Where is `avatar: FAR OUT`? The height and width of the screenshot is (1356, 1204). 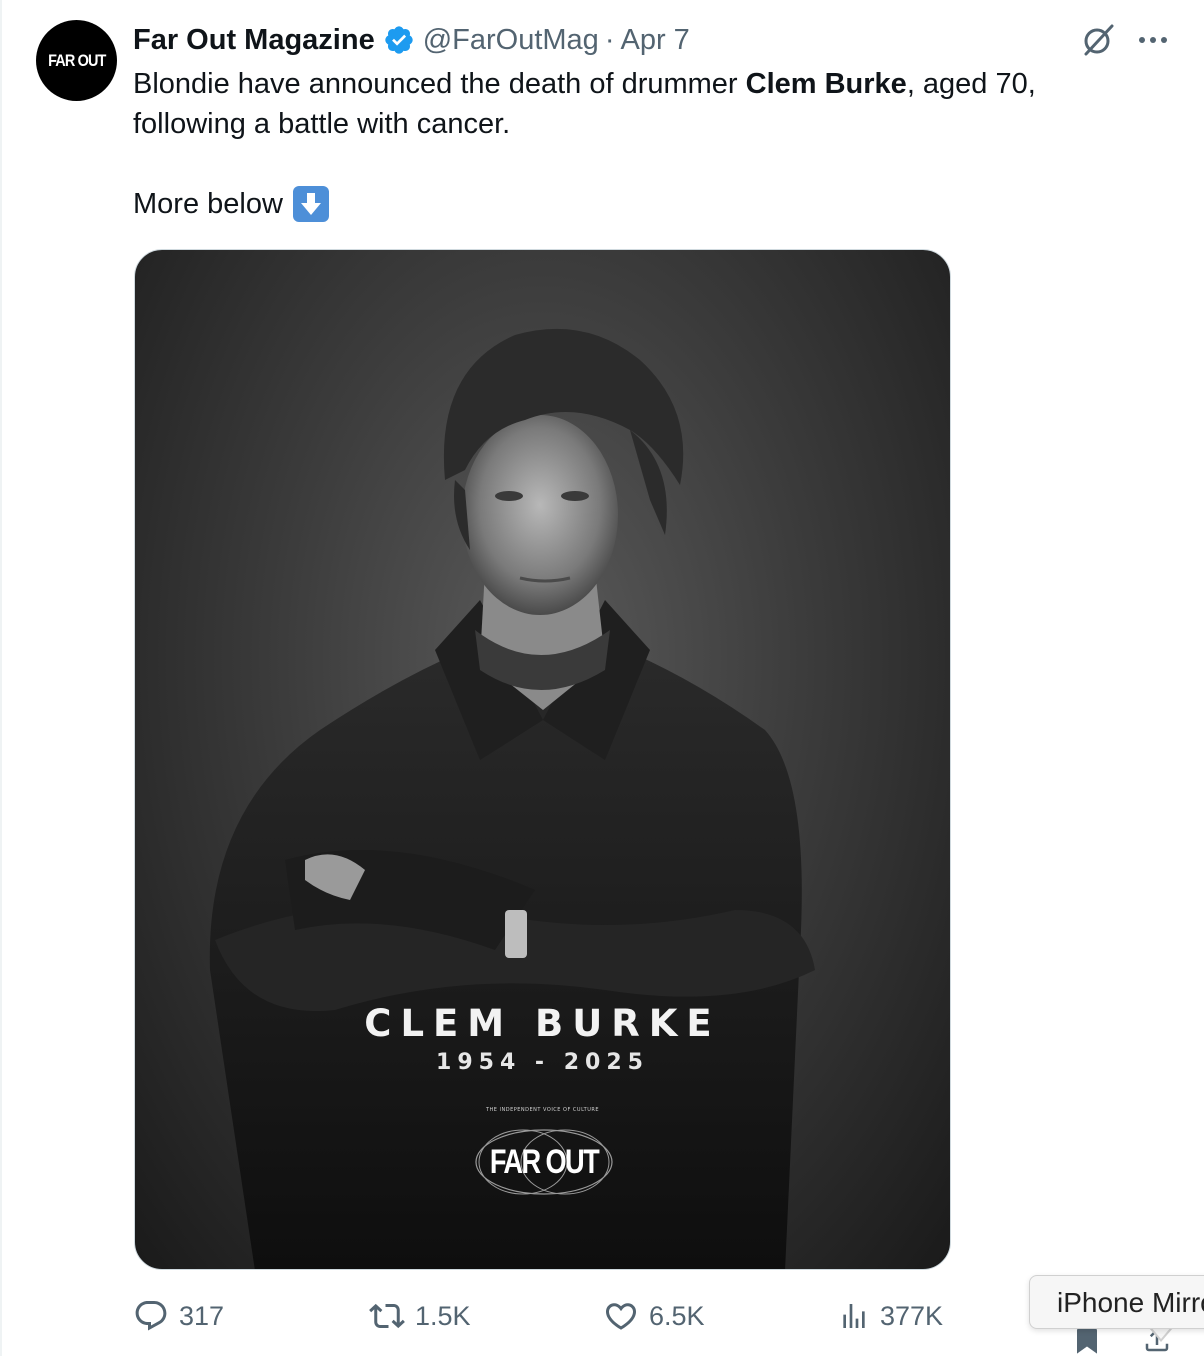
avatar: FAR OUT is located at coordinates (76, 60).